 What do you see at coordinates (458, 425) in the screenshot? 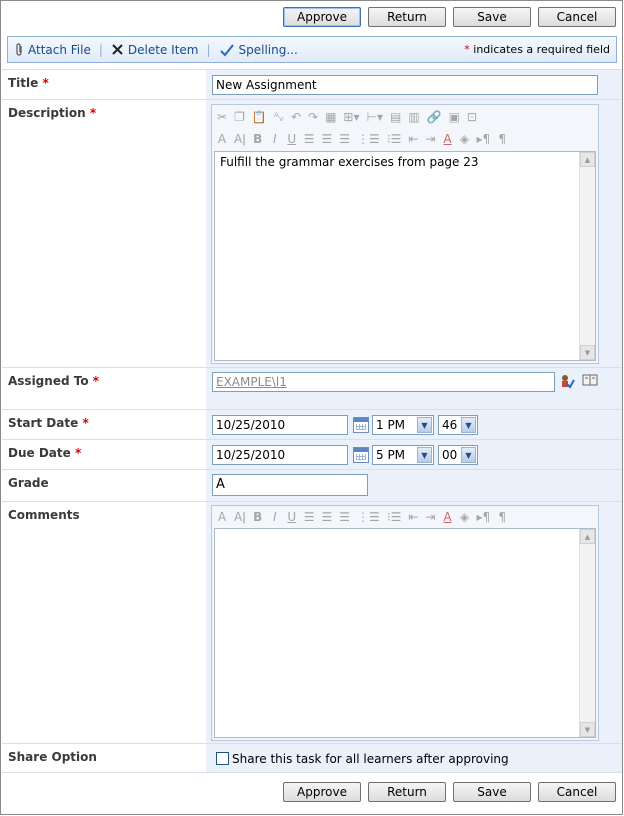
I see `start-minute-select: 46 ▼` at bounding box center [458, 425].